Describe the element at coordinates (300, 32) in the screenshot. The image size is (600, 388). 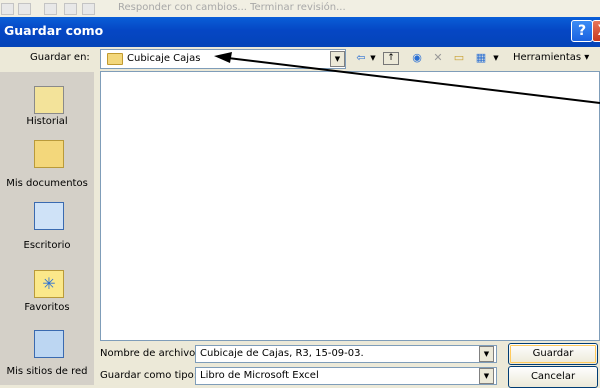
I see `title-bar: Guardar como ? X` at that location.